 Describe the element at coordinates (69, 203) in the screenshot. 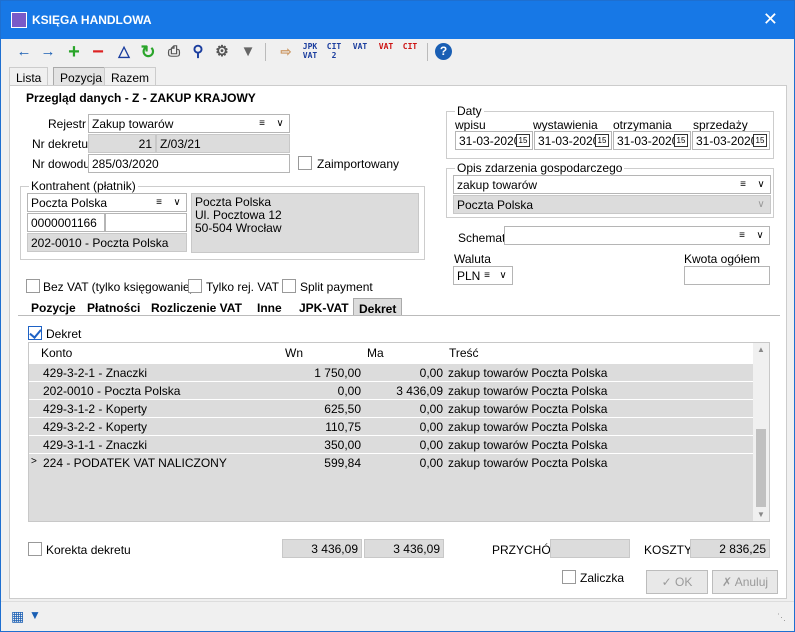

I see `kontrahent-name: Poczta Polska` at that location.